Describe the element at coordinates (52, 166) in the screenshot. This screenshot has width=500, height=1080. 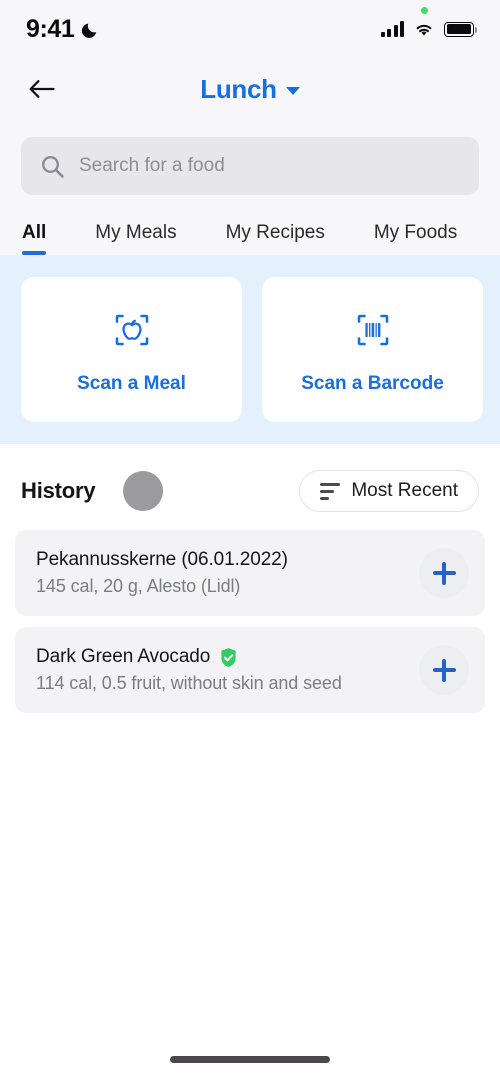
I see `search-icon` at that location.